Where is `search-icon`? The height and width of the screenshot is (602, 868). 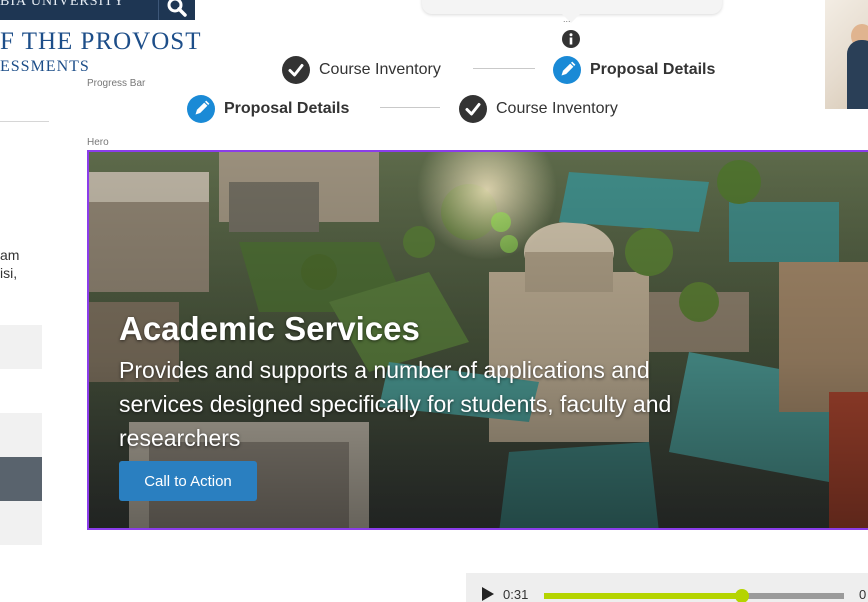 search-icon is located at coordinates (177, 8).